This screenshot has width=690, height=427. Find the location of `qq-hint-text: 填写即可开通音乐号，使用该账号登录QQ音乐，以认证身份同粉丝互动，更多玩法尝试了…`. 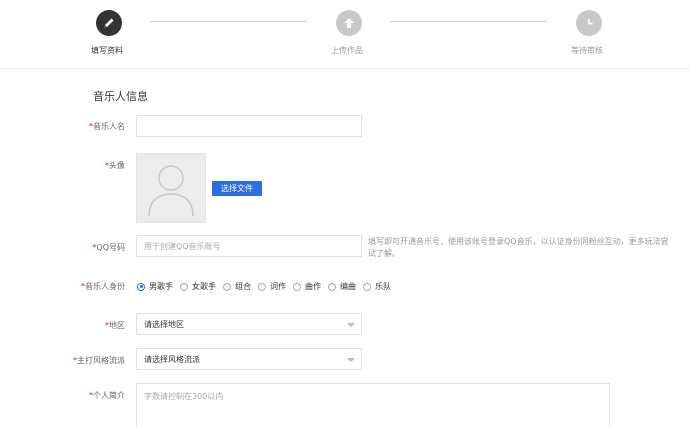

qq-hint-text: 填写即可开通音乐号，使用该账号登录QQ音乐，以认证身份同粉丝互动，更多玩法尝试了… is located at coordinates (518, 247).